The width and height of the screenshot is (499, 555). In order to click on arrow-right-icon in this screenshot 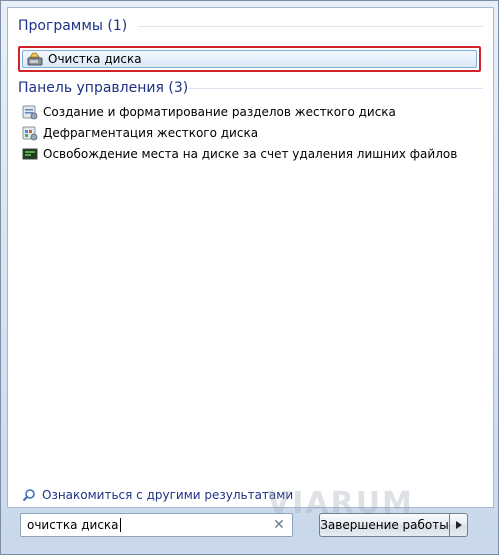, I will do `click(458, 525)`.